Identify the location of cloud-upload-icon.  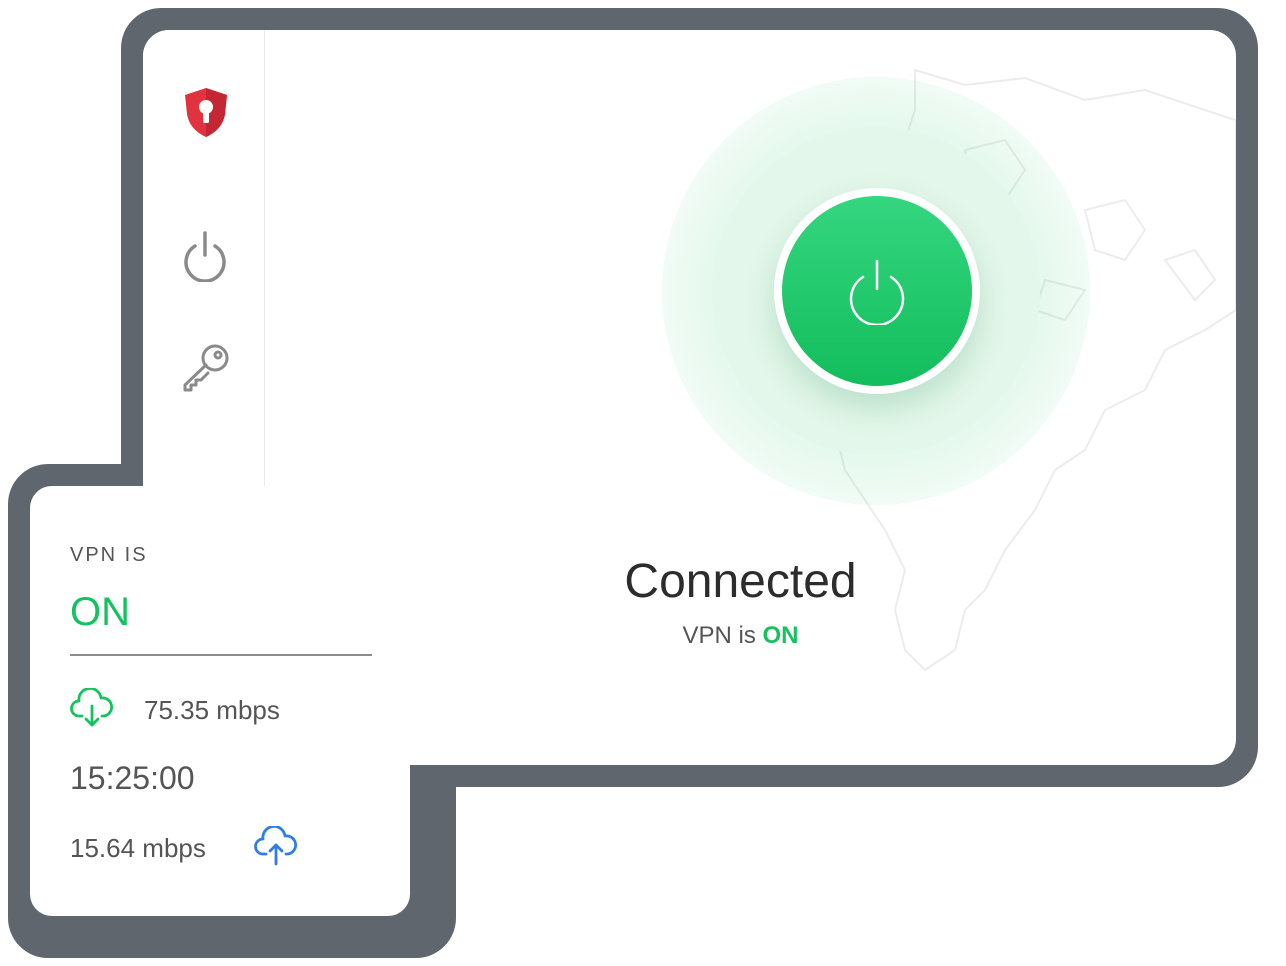
(275, 846).